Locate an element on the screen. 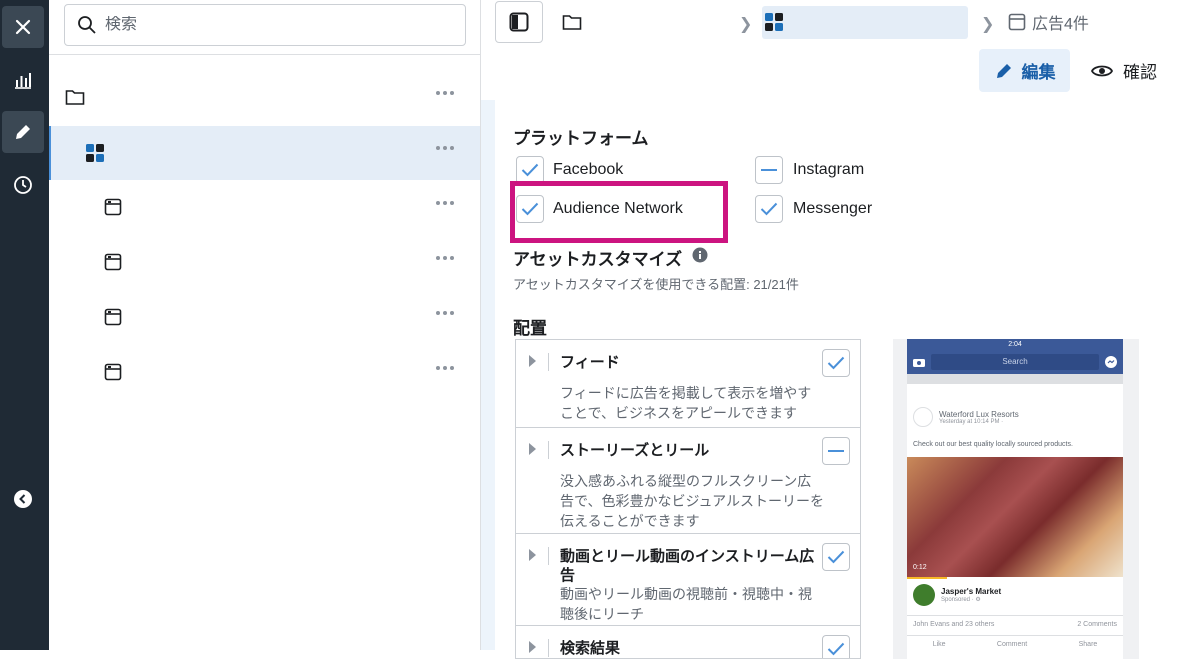  platform-label-instagram: Instagram is located at coordinates (829, 169).